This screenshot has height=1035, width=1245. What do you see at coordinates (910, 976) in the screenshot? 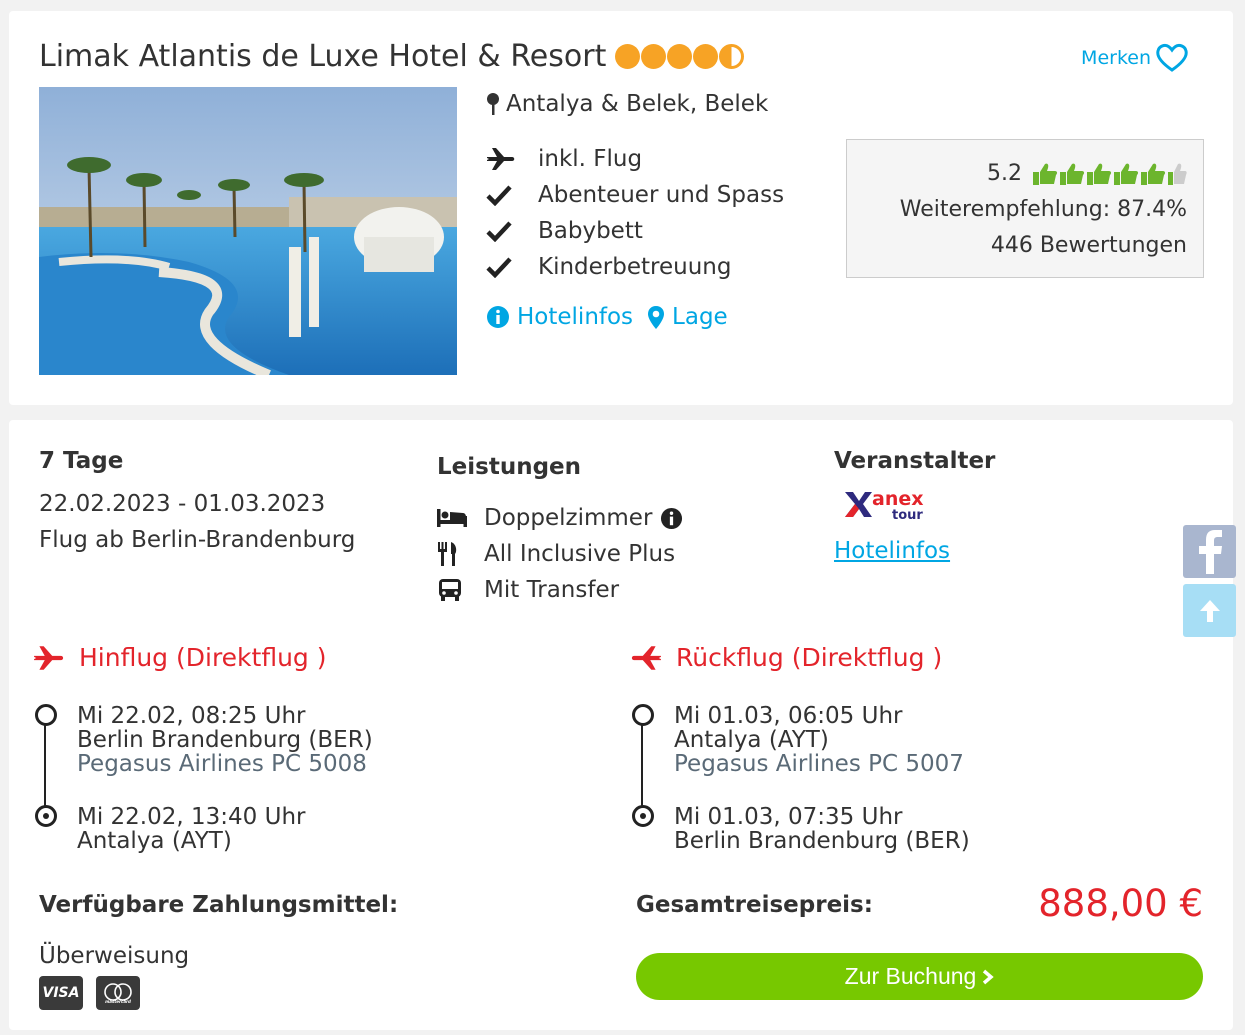
I see `booking-button-label: Zur Buchung` at bounding box center [910, 976].